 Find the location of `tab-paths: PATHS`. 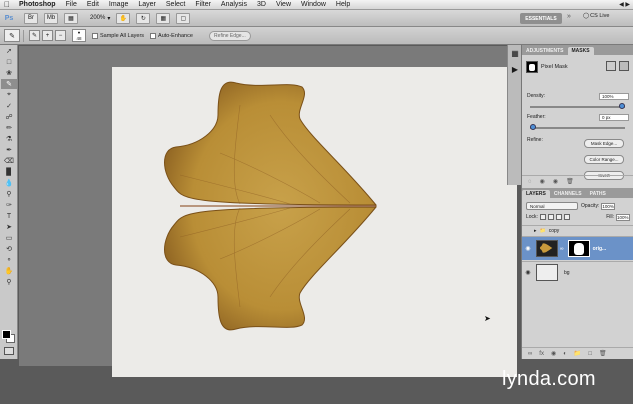

tab-paths: PATHS is located at coordinates (598, 194).